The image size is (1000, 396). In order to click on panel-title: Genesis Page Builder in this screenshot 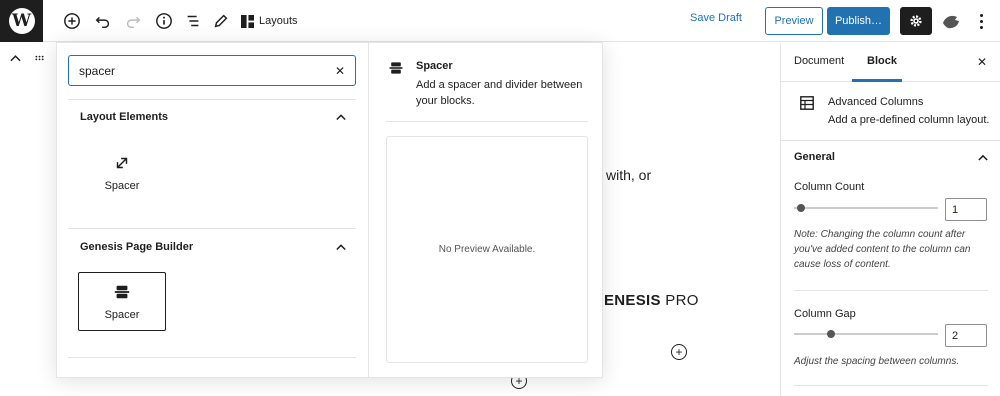, I will do `click(137, 247)`.